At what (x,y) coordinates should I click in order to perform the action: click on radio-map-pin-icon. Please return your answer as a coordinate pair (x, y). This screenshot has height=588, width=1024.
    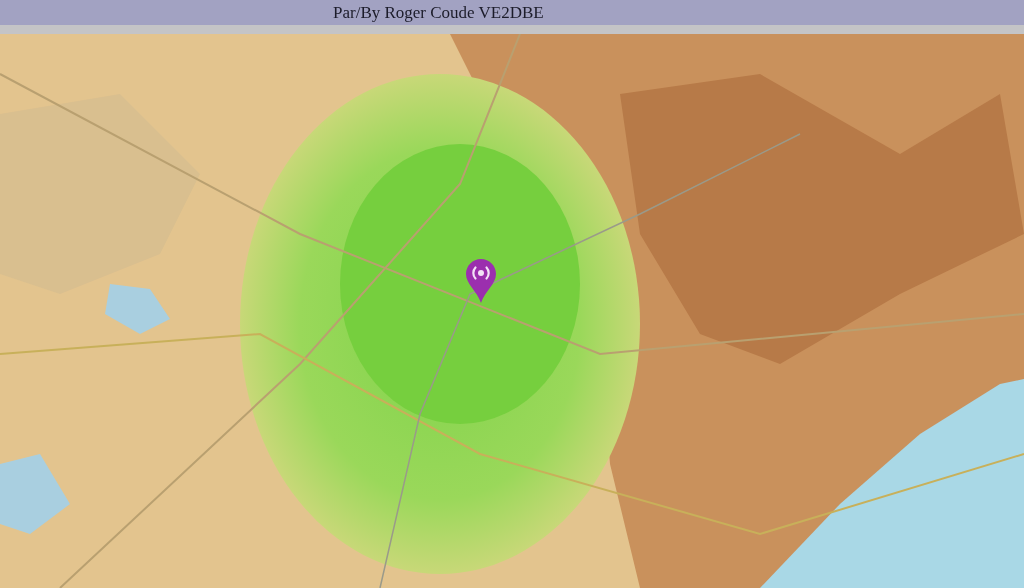
    Looking at the image, I should click on (481, 281).